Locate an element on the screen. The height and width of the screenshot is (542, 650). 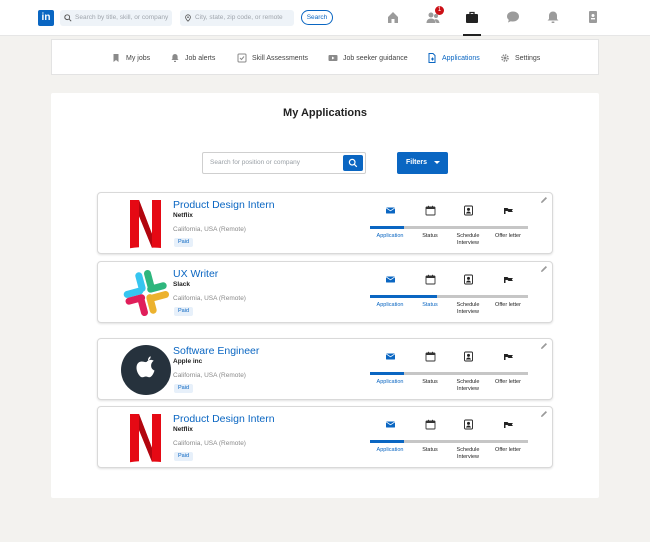
checklist-icon is located at coordinates (242, 58).